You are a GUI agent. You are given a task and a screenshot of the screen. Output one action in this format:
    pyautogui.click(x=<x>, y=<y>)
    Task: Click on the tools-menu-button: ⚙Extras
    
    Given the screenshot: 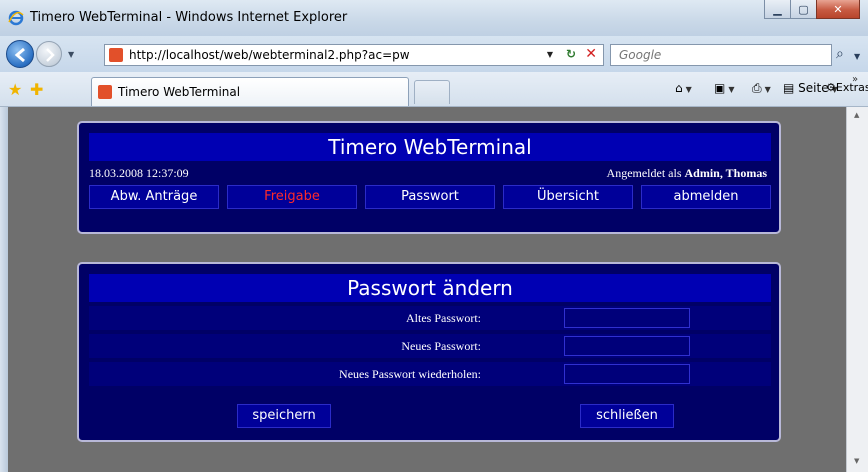 What is the action you would take?
    pyautogui.click(x=847, y=87)
    